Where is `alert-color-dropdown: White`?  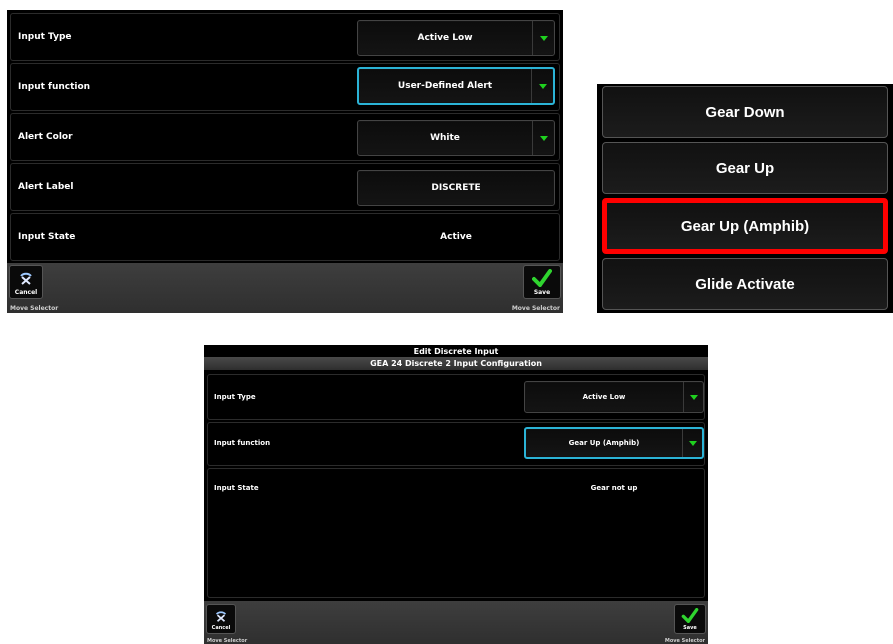
alert-color-dropdown: White is located at coordinates (456, 138).